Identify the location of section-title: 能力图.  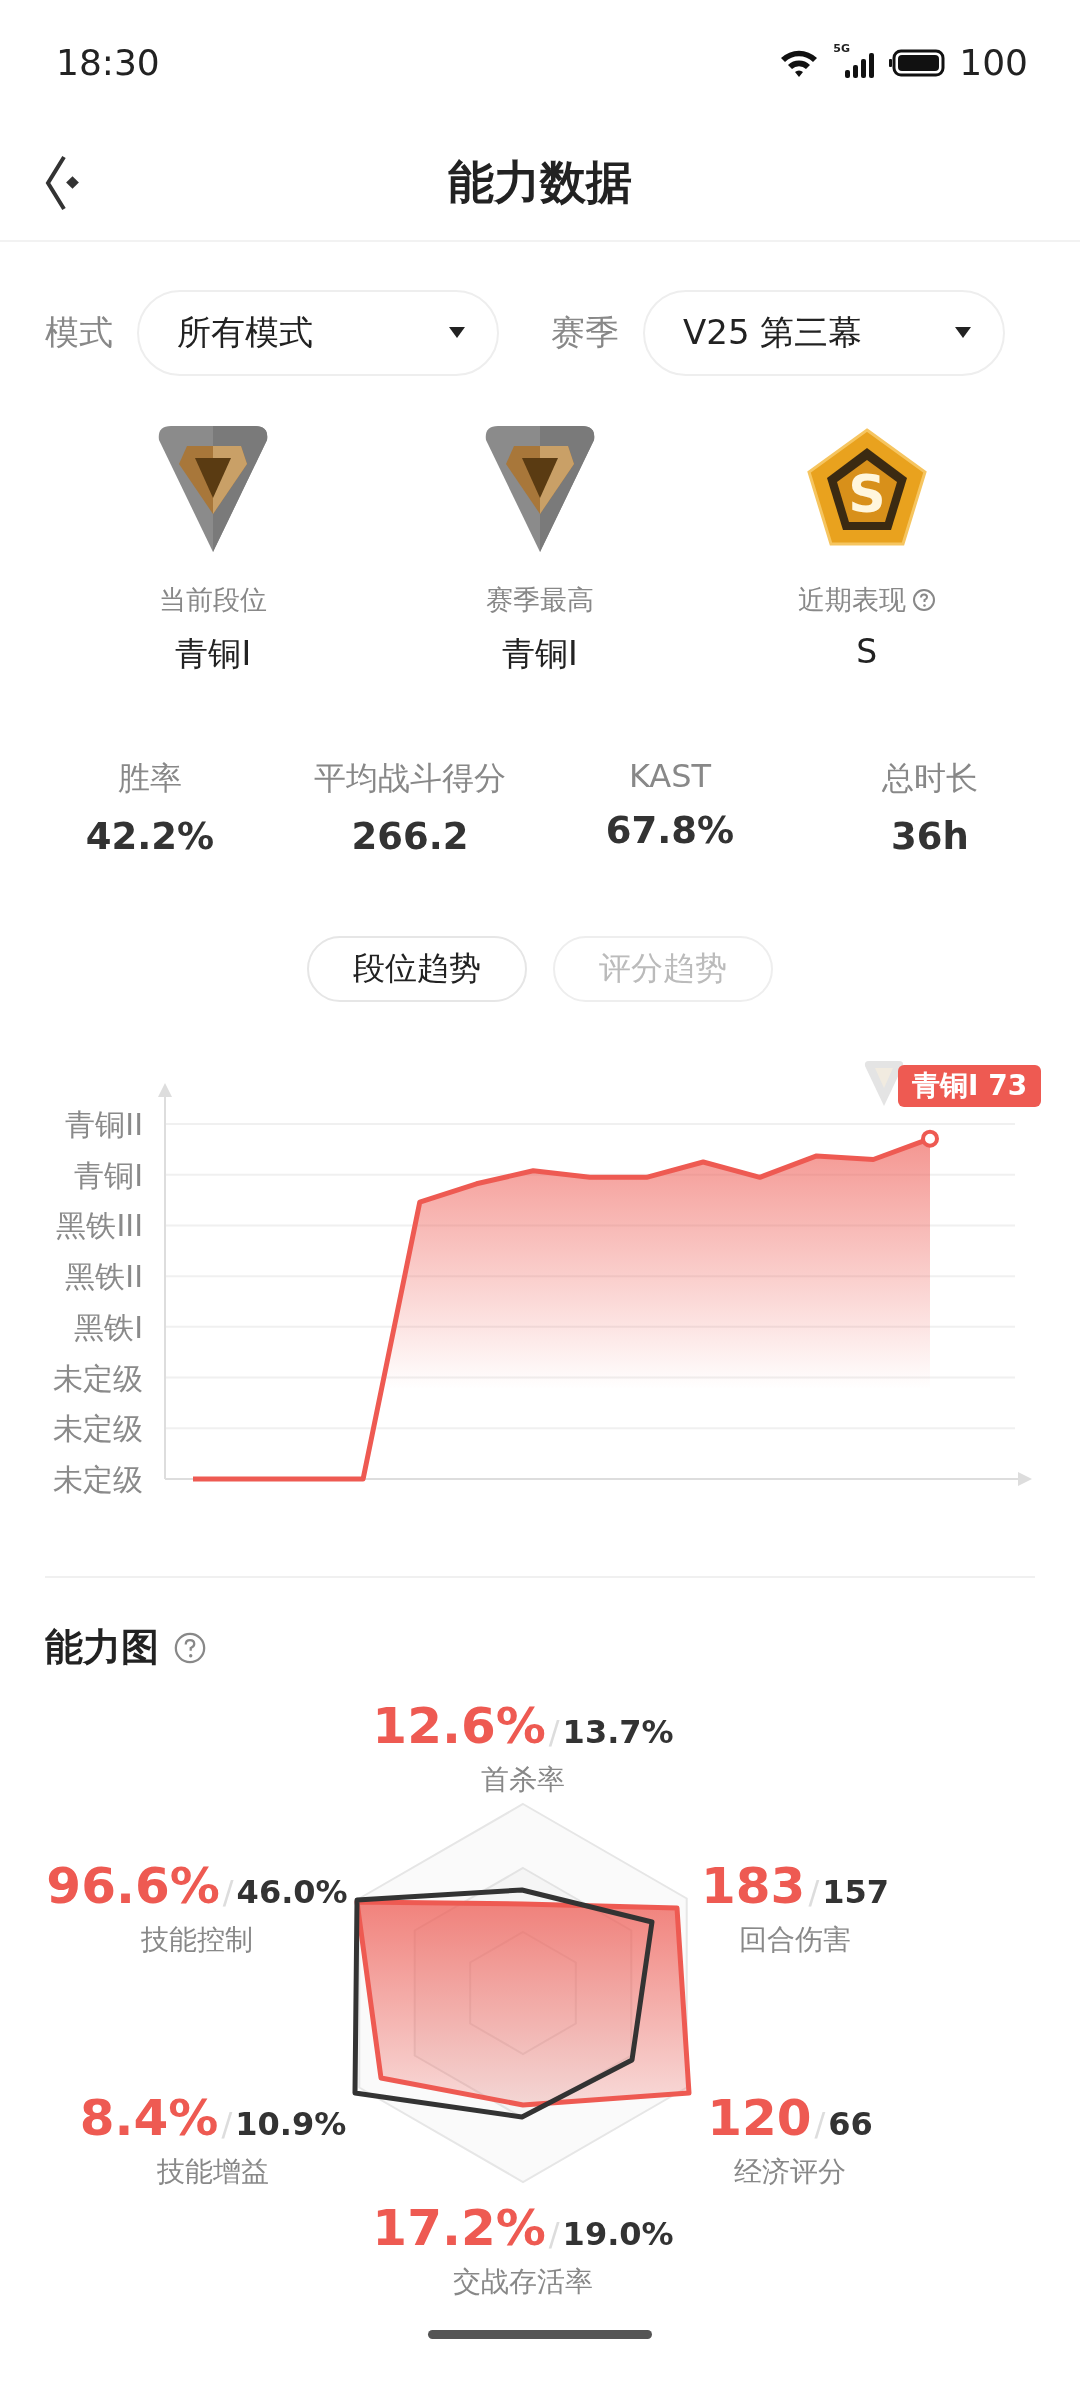
(102, 1647).